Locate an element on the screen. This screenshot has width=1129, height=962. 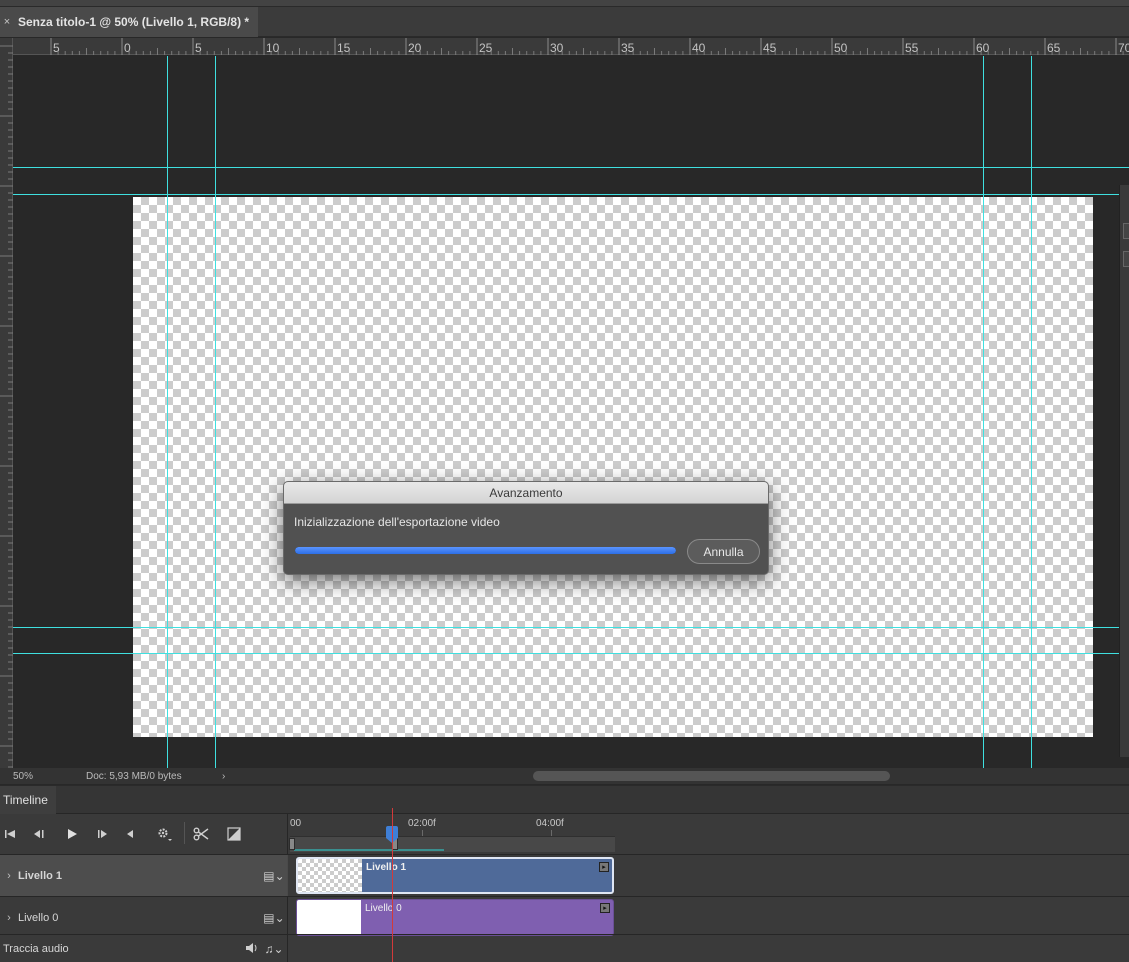
go-to-first-frame-icon is located at coordinates (10, 834).